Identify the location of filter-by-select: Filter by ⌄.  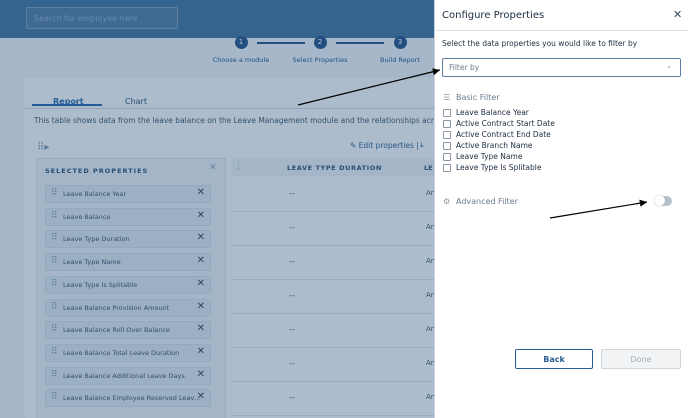
(561, 67).